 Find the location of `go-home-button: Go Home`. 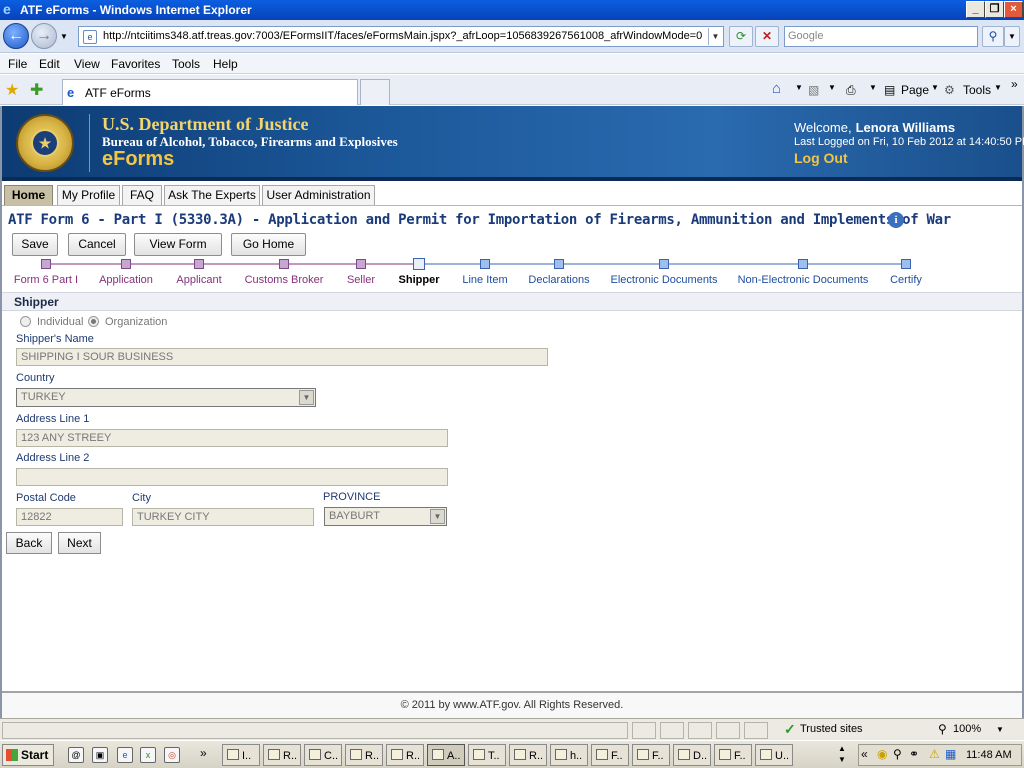

go-home-button: Go Home is located at coordinates (268, 244).